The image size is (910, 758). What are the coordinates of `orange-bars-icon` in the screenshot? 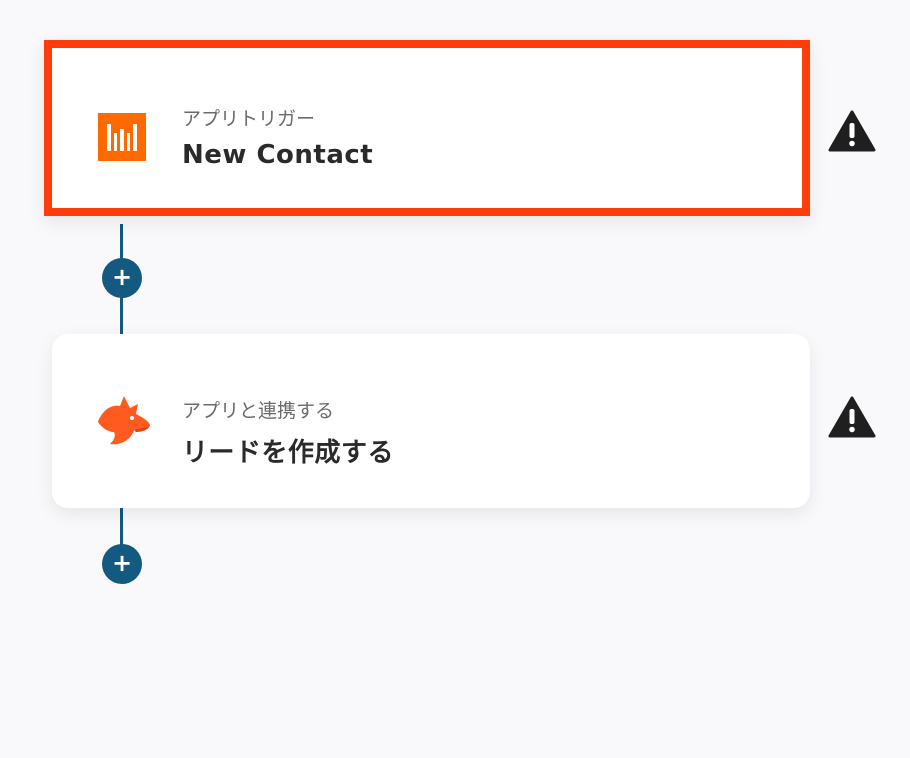 It's located at (122, 137).